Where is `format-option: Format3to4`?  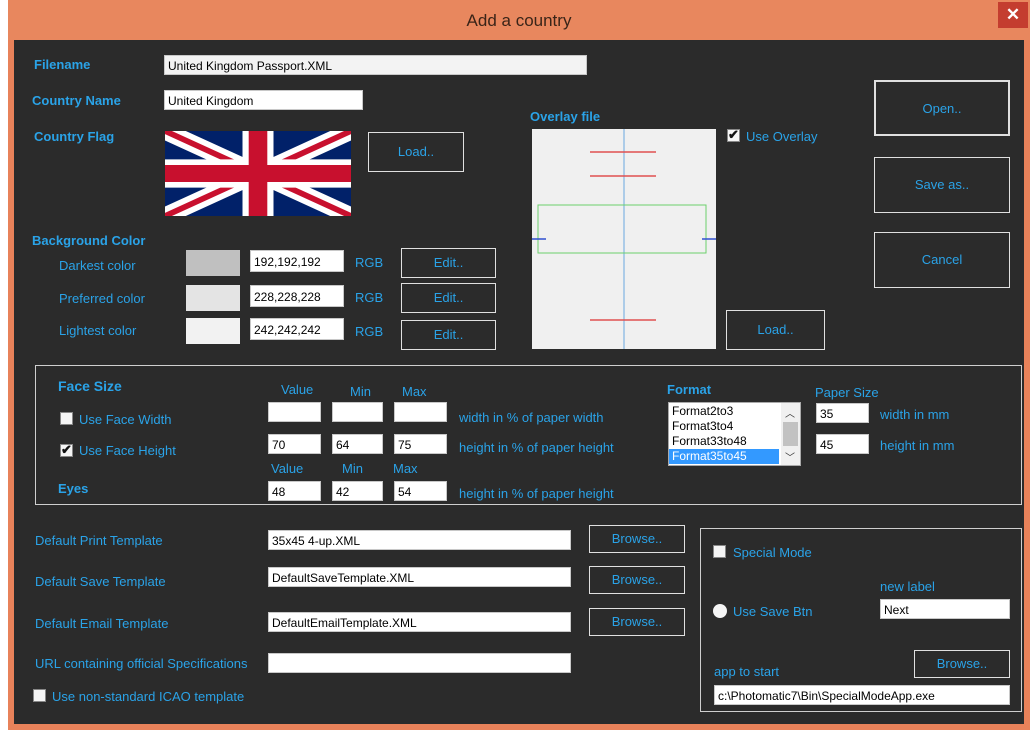 format-option: Format3to4 is located at coordinates (724, 426).